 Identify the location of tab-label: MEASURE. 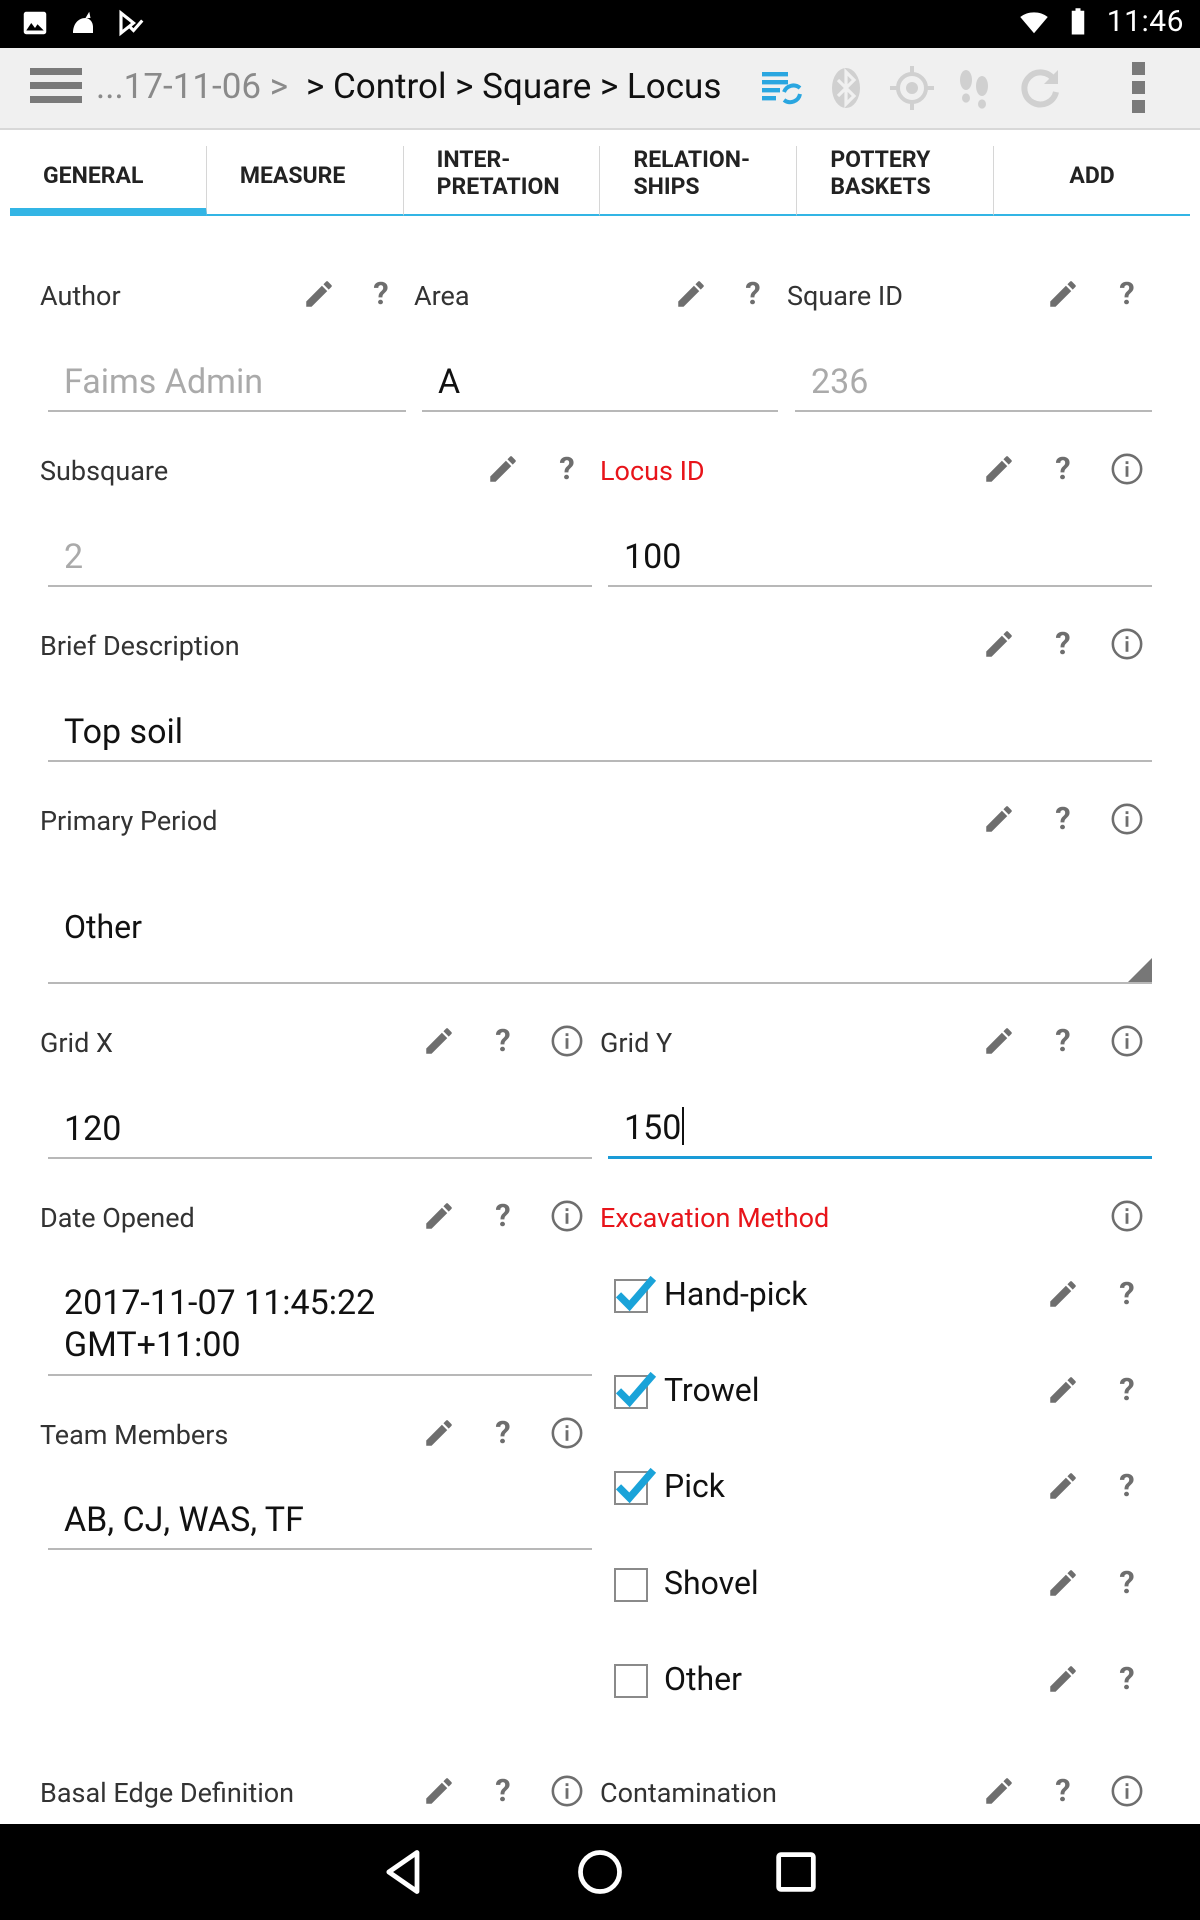
(292, 175).